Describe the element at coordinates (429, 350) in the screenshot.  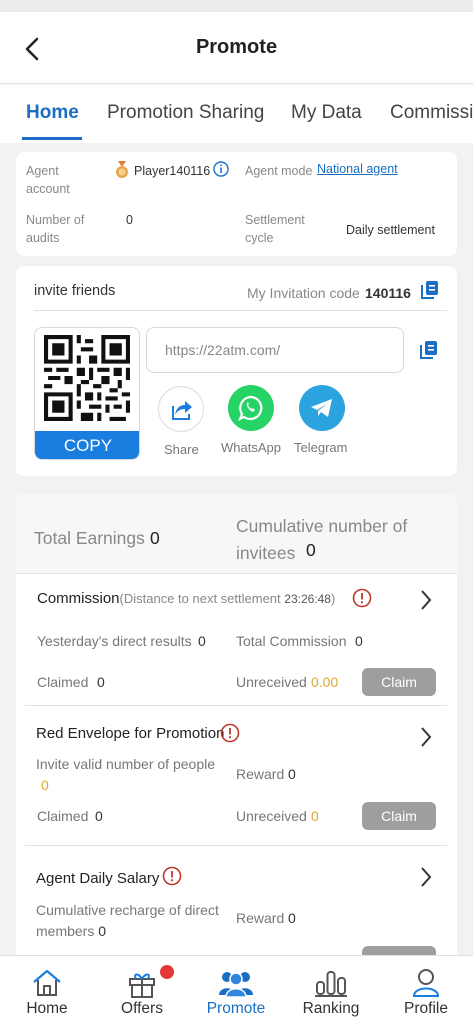
I see `copy-link-icon` at that location.